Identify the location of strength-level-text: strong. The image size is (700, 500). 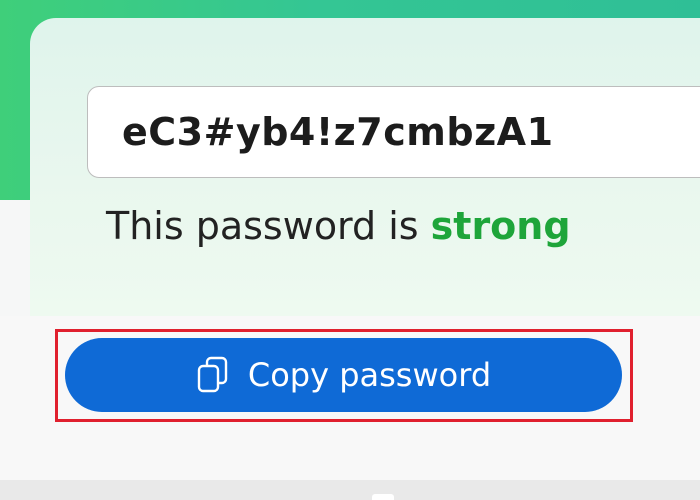
(500, 226).